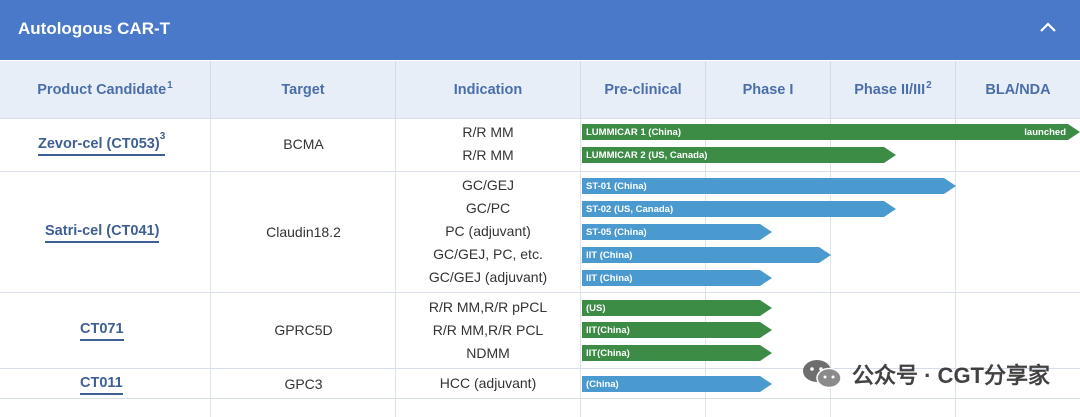 This screenshot has height=417, width=1080. What do you see at coordinates (739, 209) in the screenshot?
I see `trial-bar: ST-02 (US, Canada)` at bounding box center [739, 209].